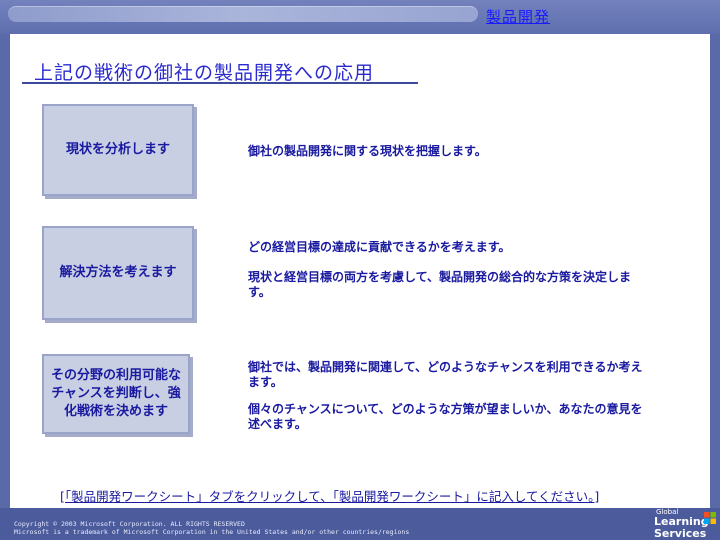  I want to click on step-box-analyze: 現状を分析します, so click(118, 150).